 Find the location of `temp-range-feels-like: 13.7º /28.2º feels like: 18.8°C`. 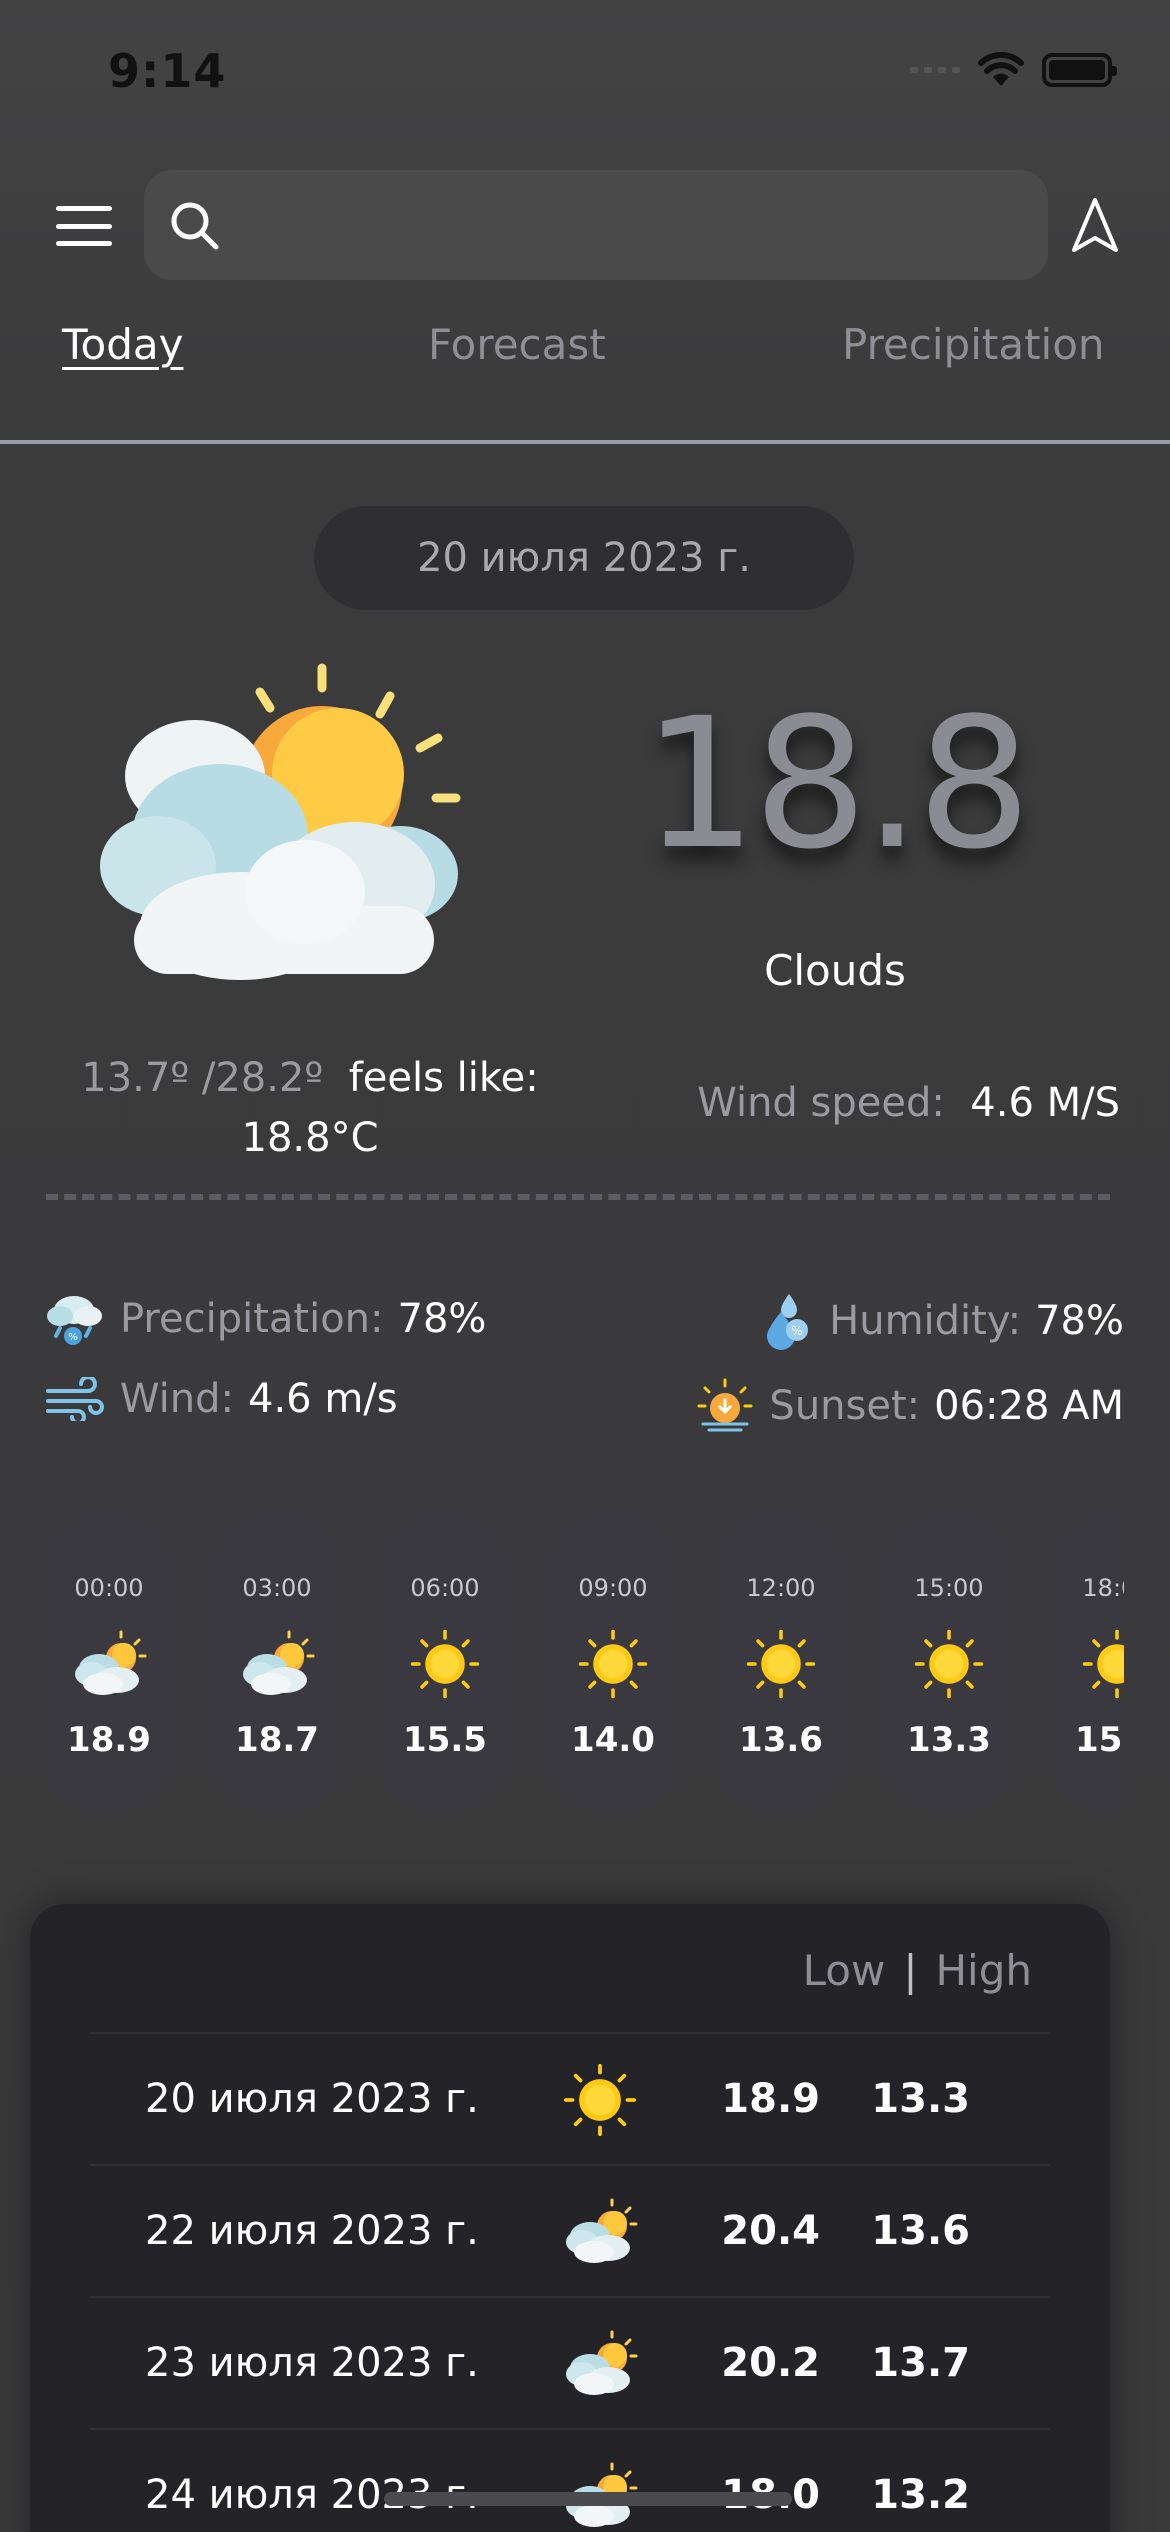

temp-range-feels-like: 13.7º /28.2º feels like: 18.8°C is located at coordinates (310, 1108).